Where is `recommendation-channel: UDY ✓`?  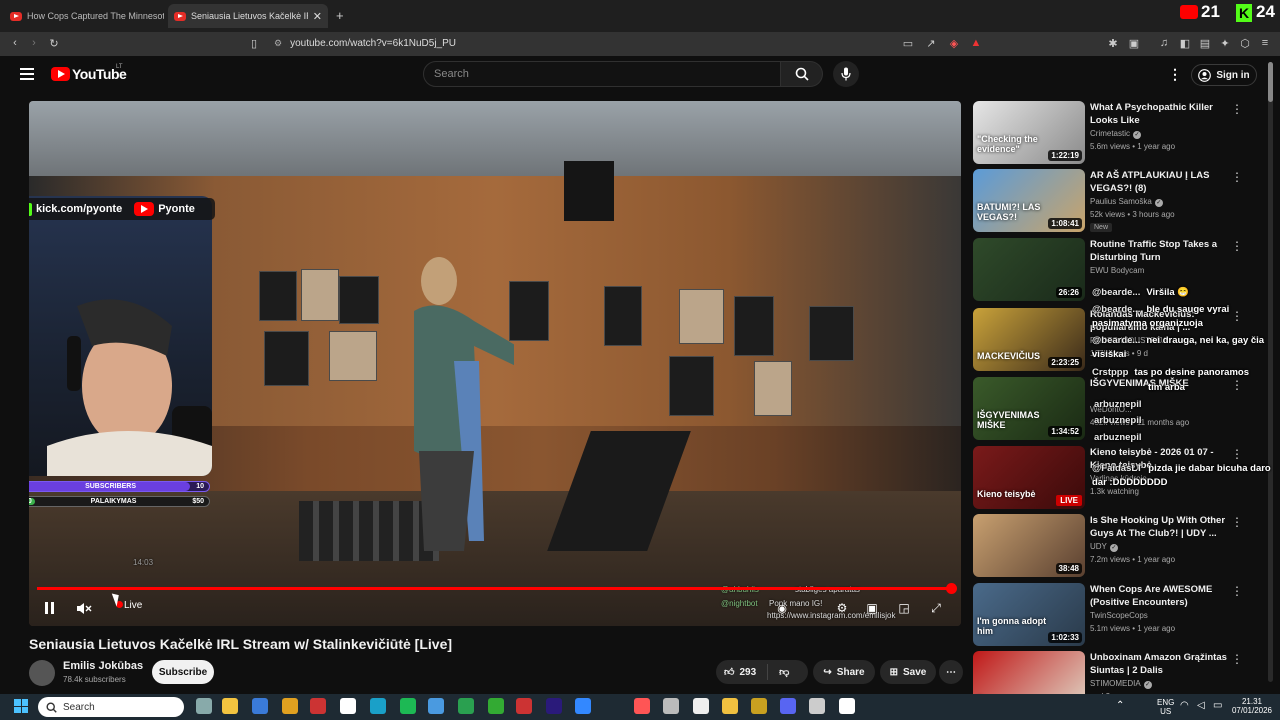 recommendation-channel: UDY ✓ is located at coordinates (1104, 547).